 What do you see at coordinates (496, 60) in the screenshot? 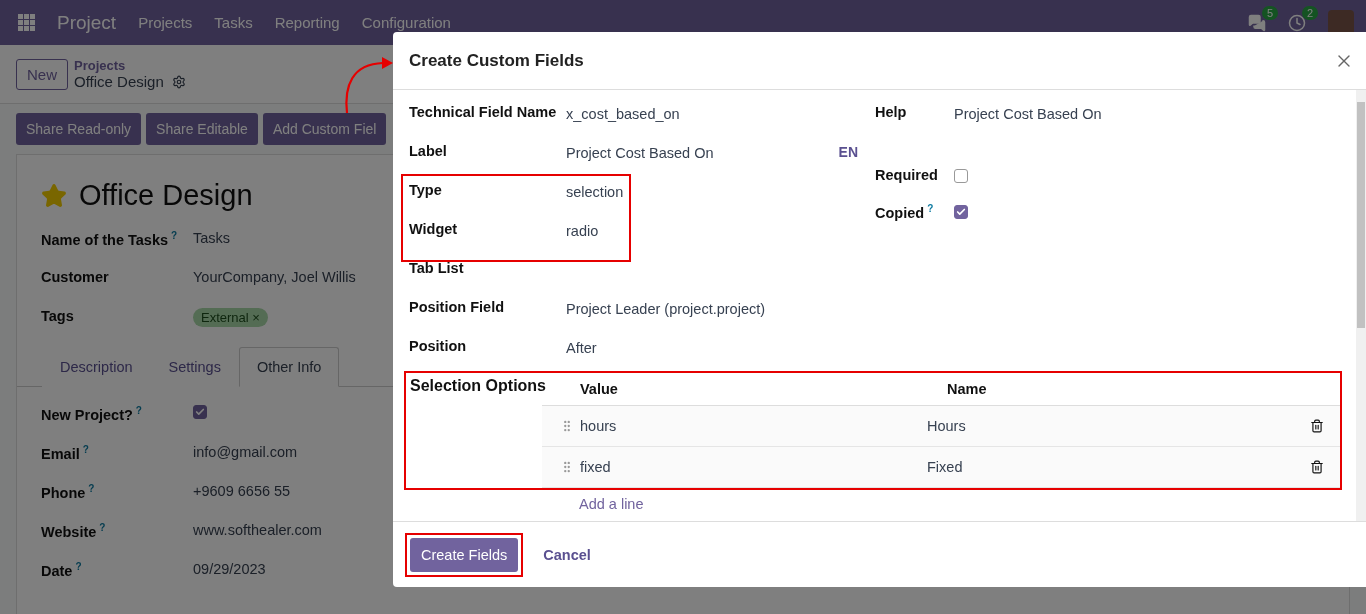
I see `dialog-title: Create Custom Fields` at bounding box center [496, 60].